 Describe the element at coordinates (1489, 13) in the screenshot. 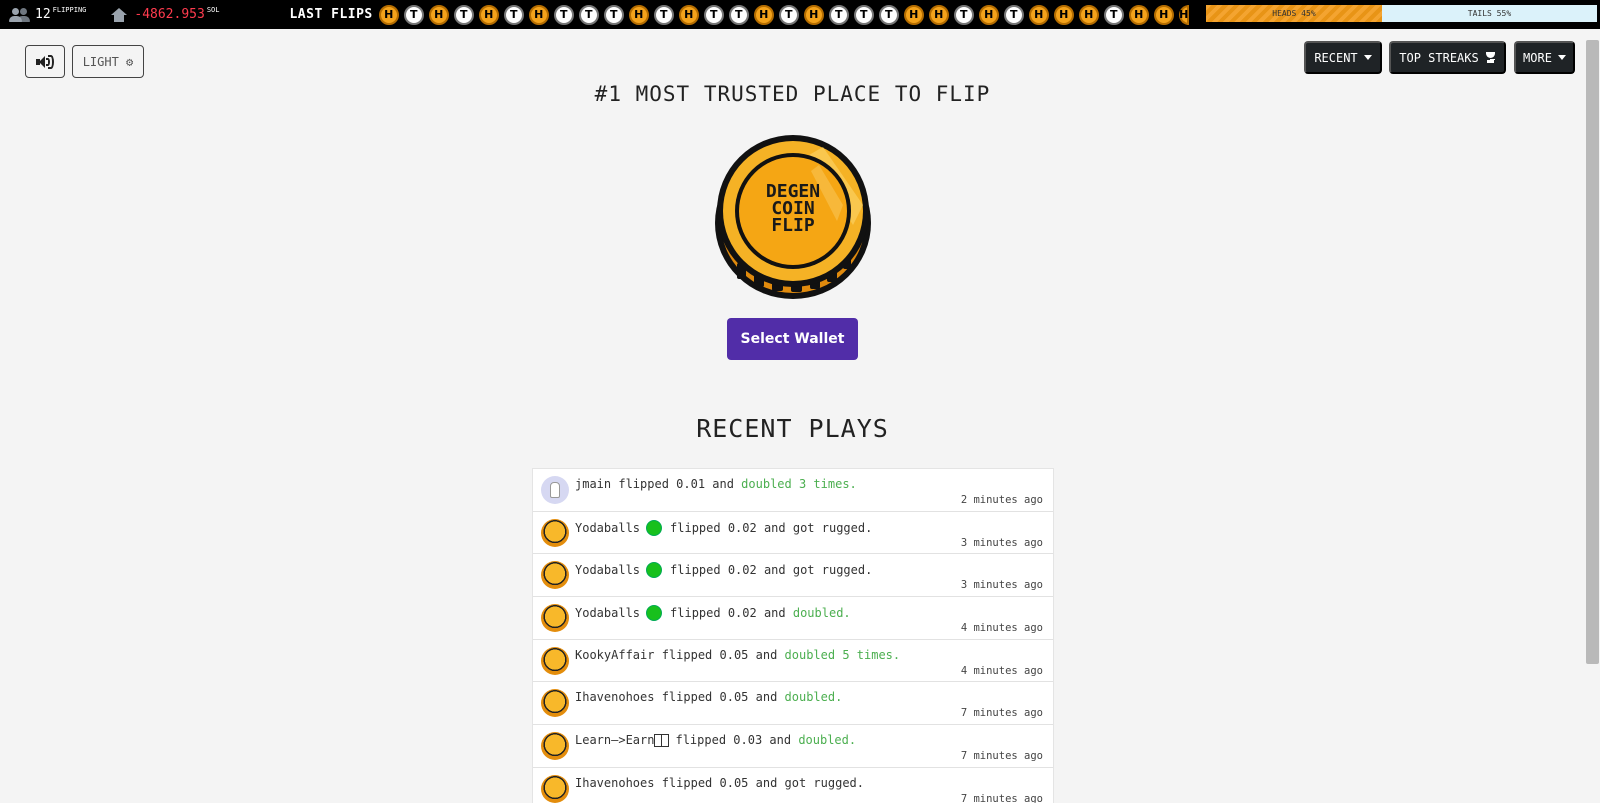

I see `tails-ratio: TAILS 55%` at that location.